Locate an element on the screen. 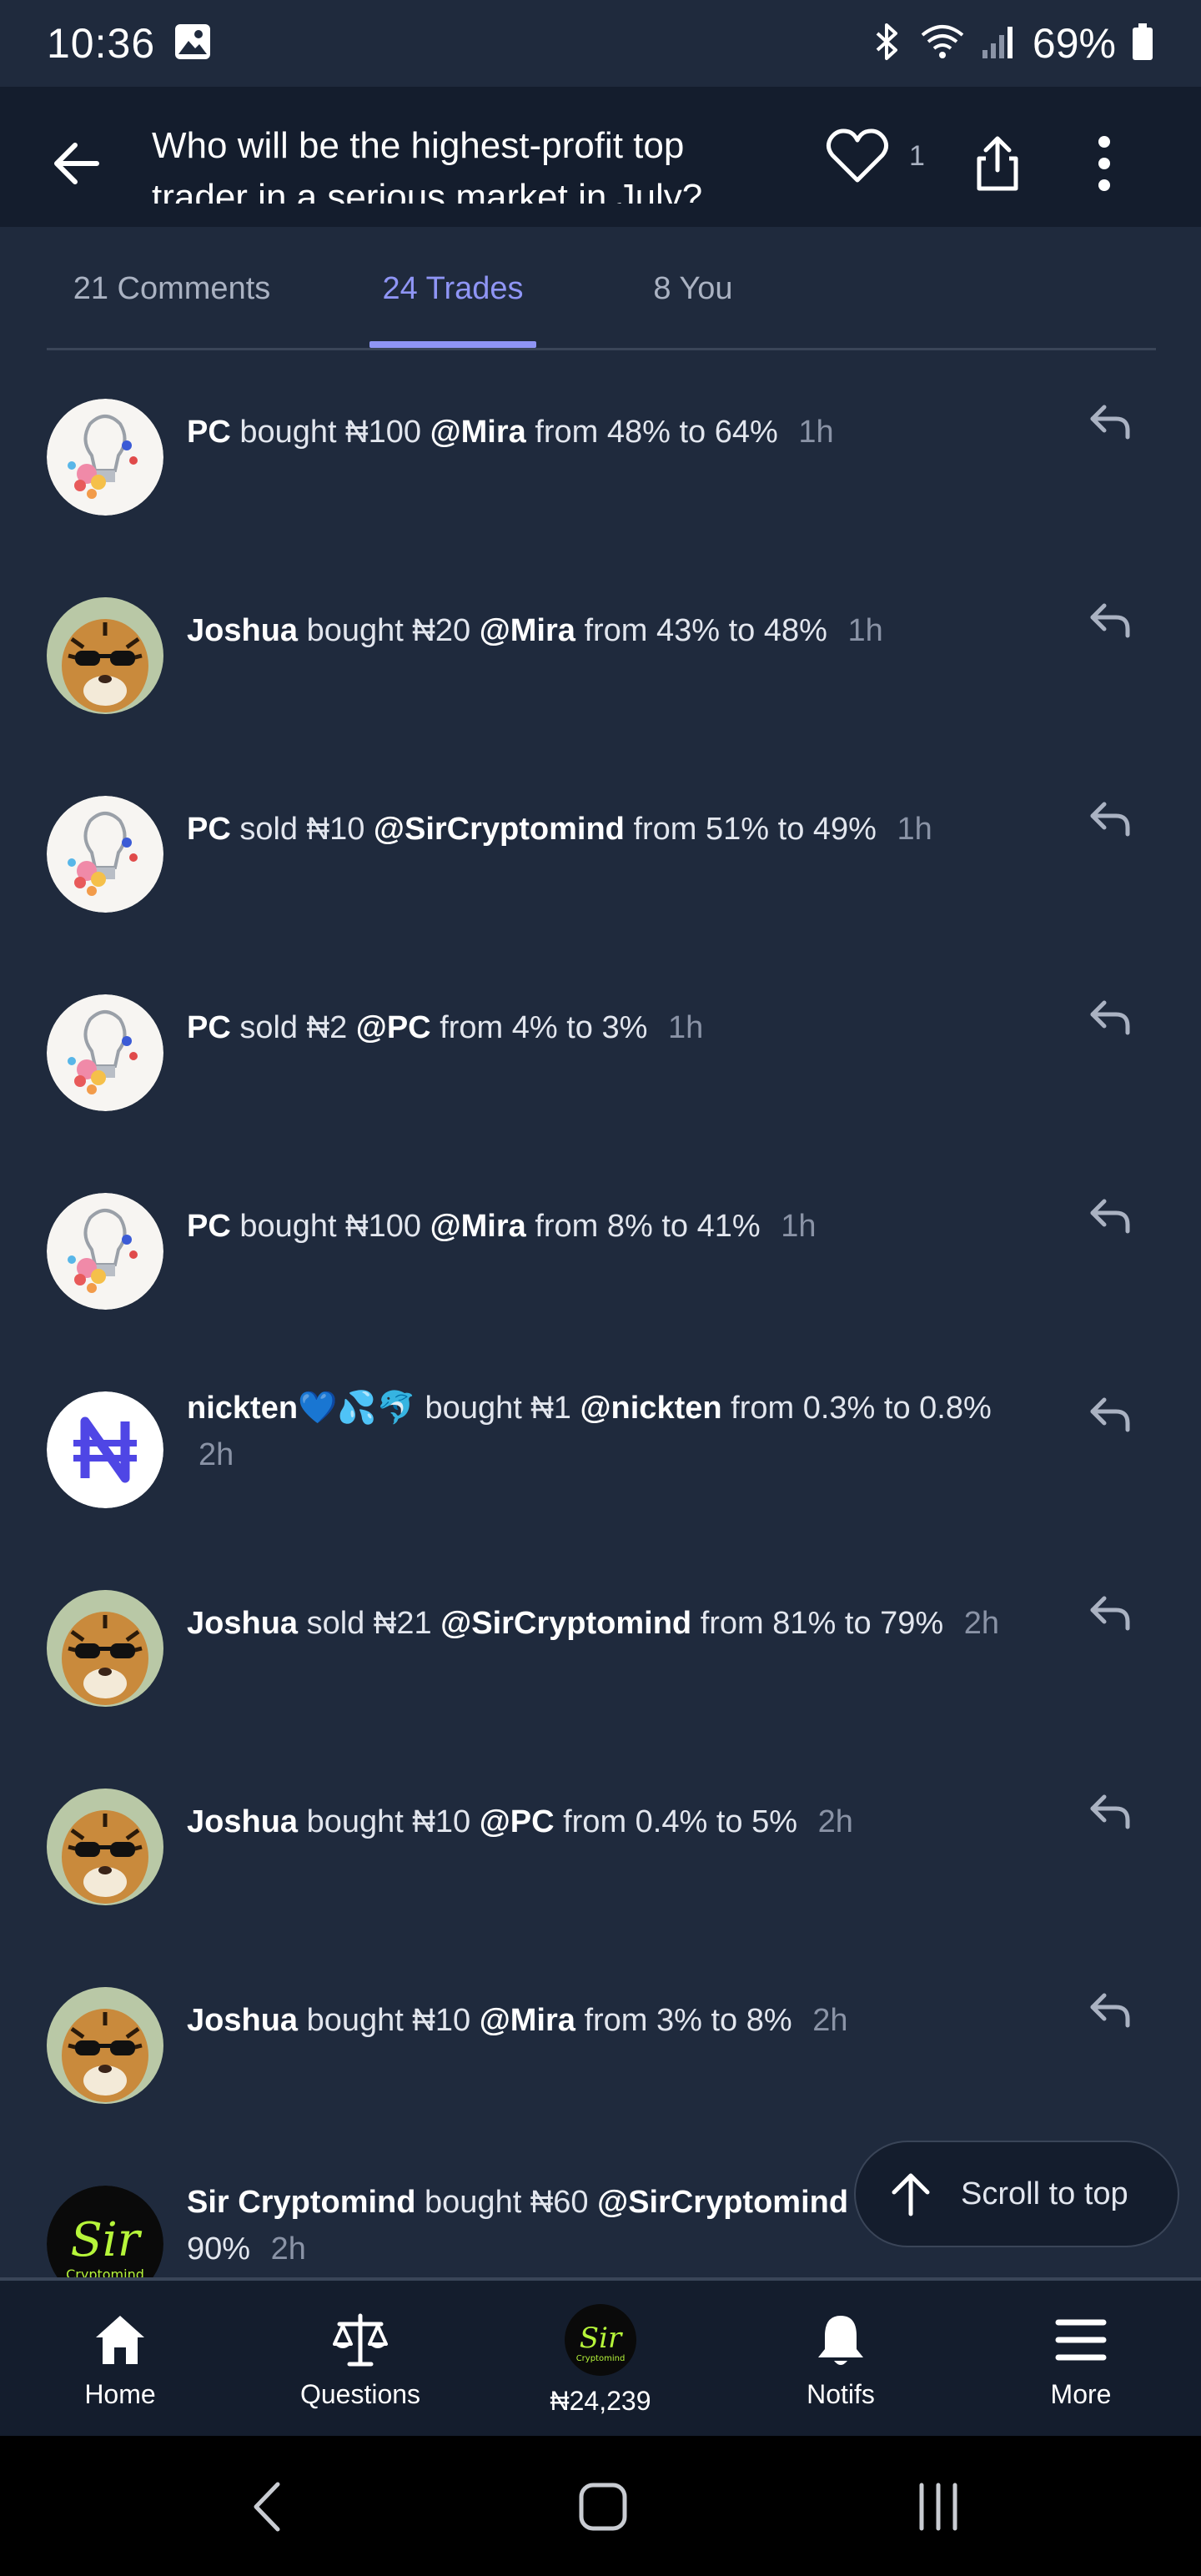 The image size is (1201, 2576). trade-prob-from: 4% is located at coordinates (535, 1027).